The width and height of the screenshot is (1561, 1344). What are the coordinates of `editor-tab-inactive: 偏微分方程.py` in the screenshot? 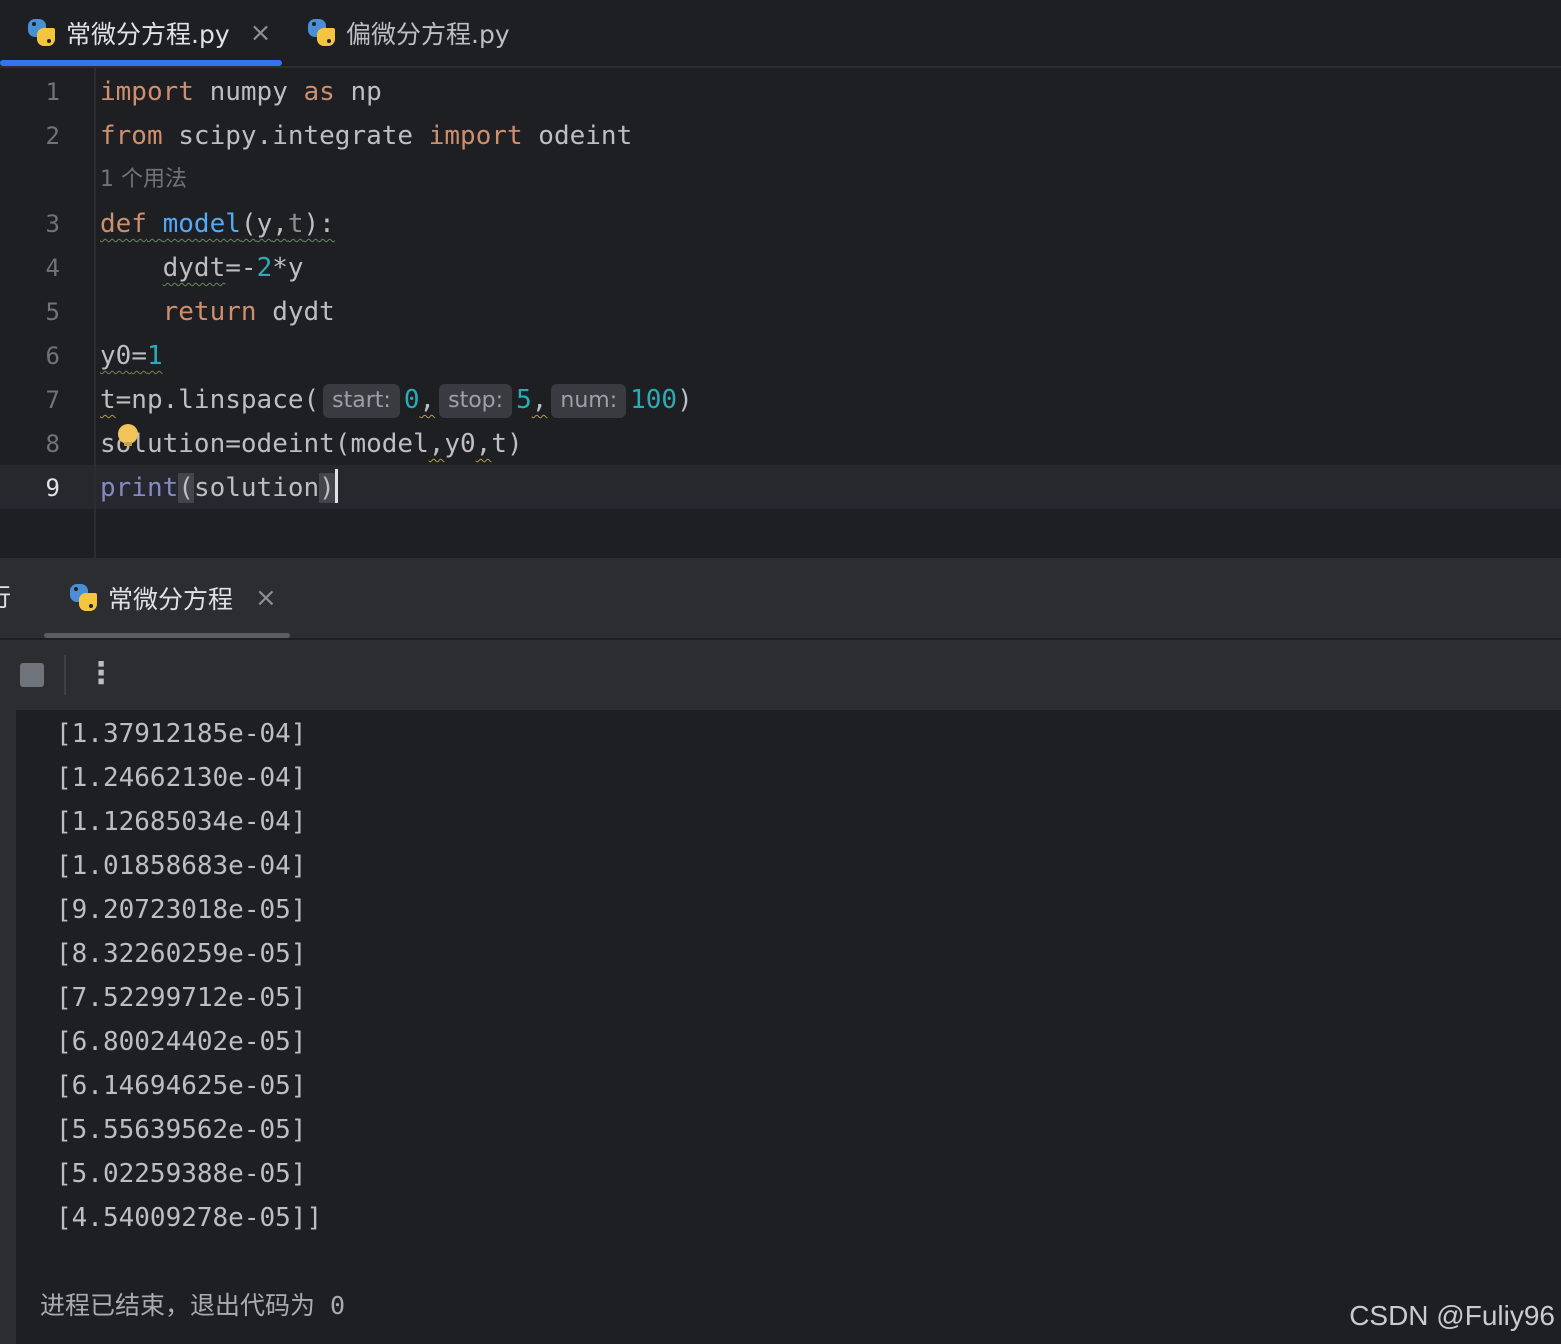 It's located at (420, 33).